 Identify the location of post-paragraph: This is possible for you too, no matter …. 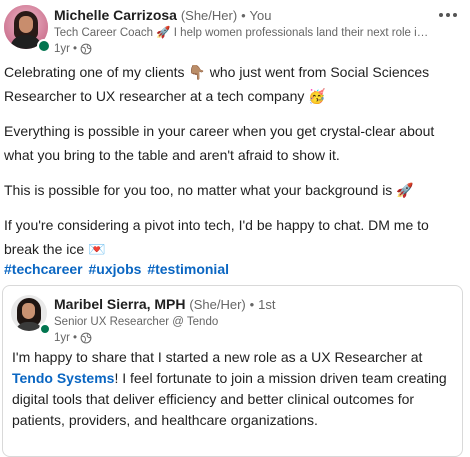
(209, 190).